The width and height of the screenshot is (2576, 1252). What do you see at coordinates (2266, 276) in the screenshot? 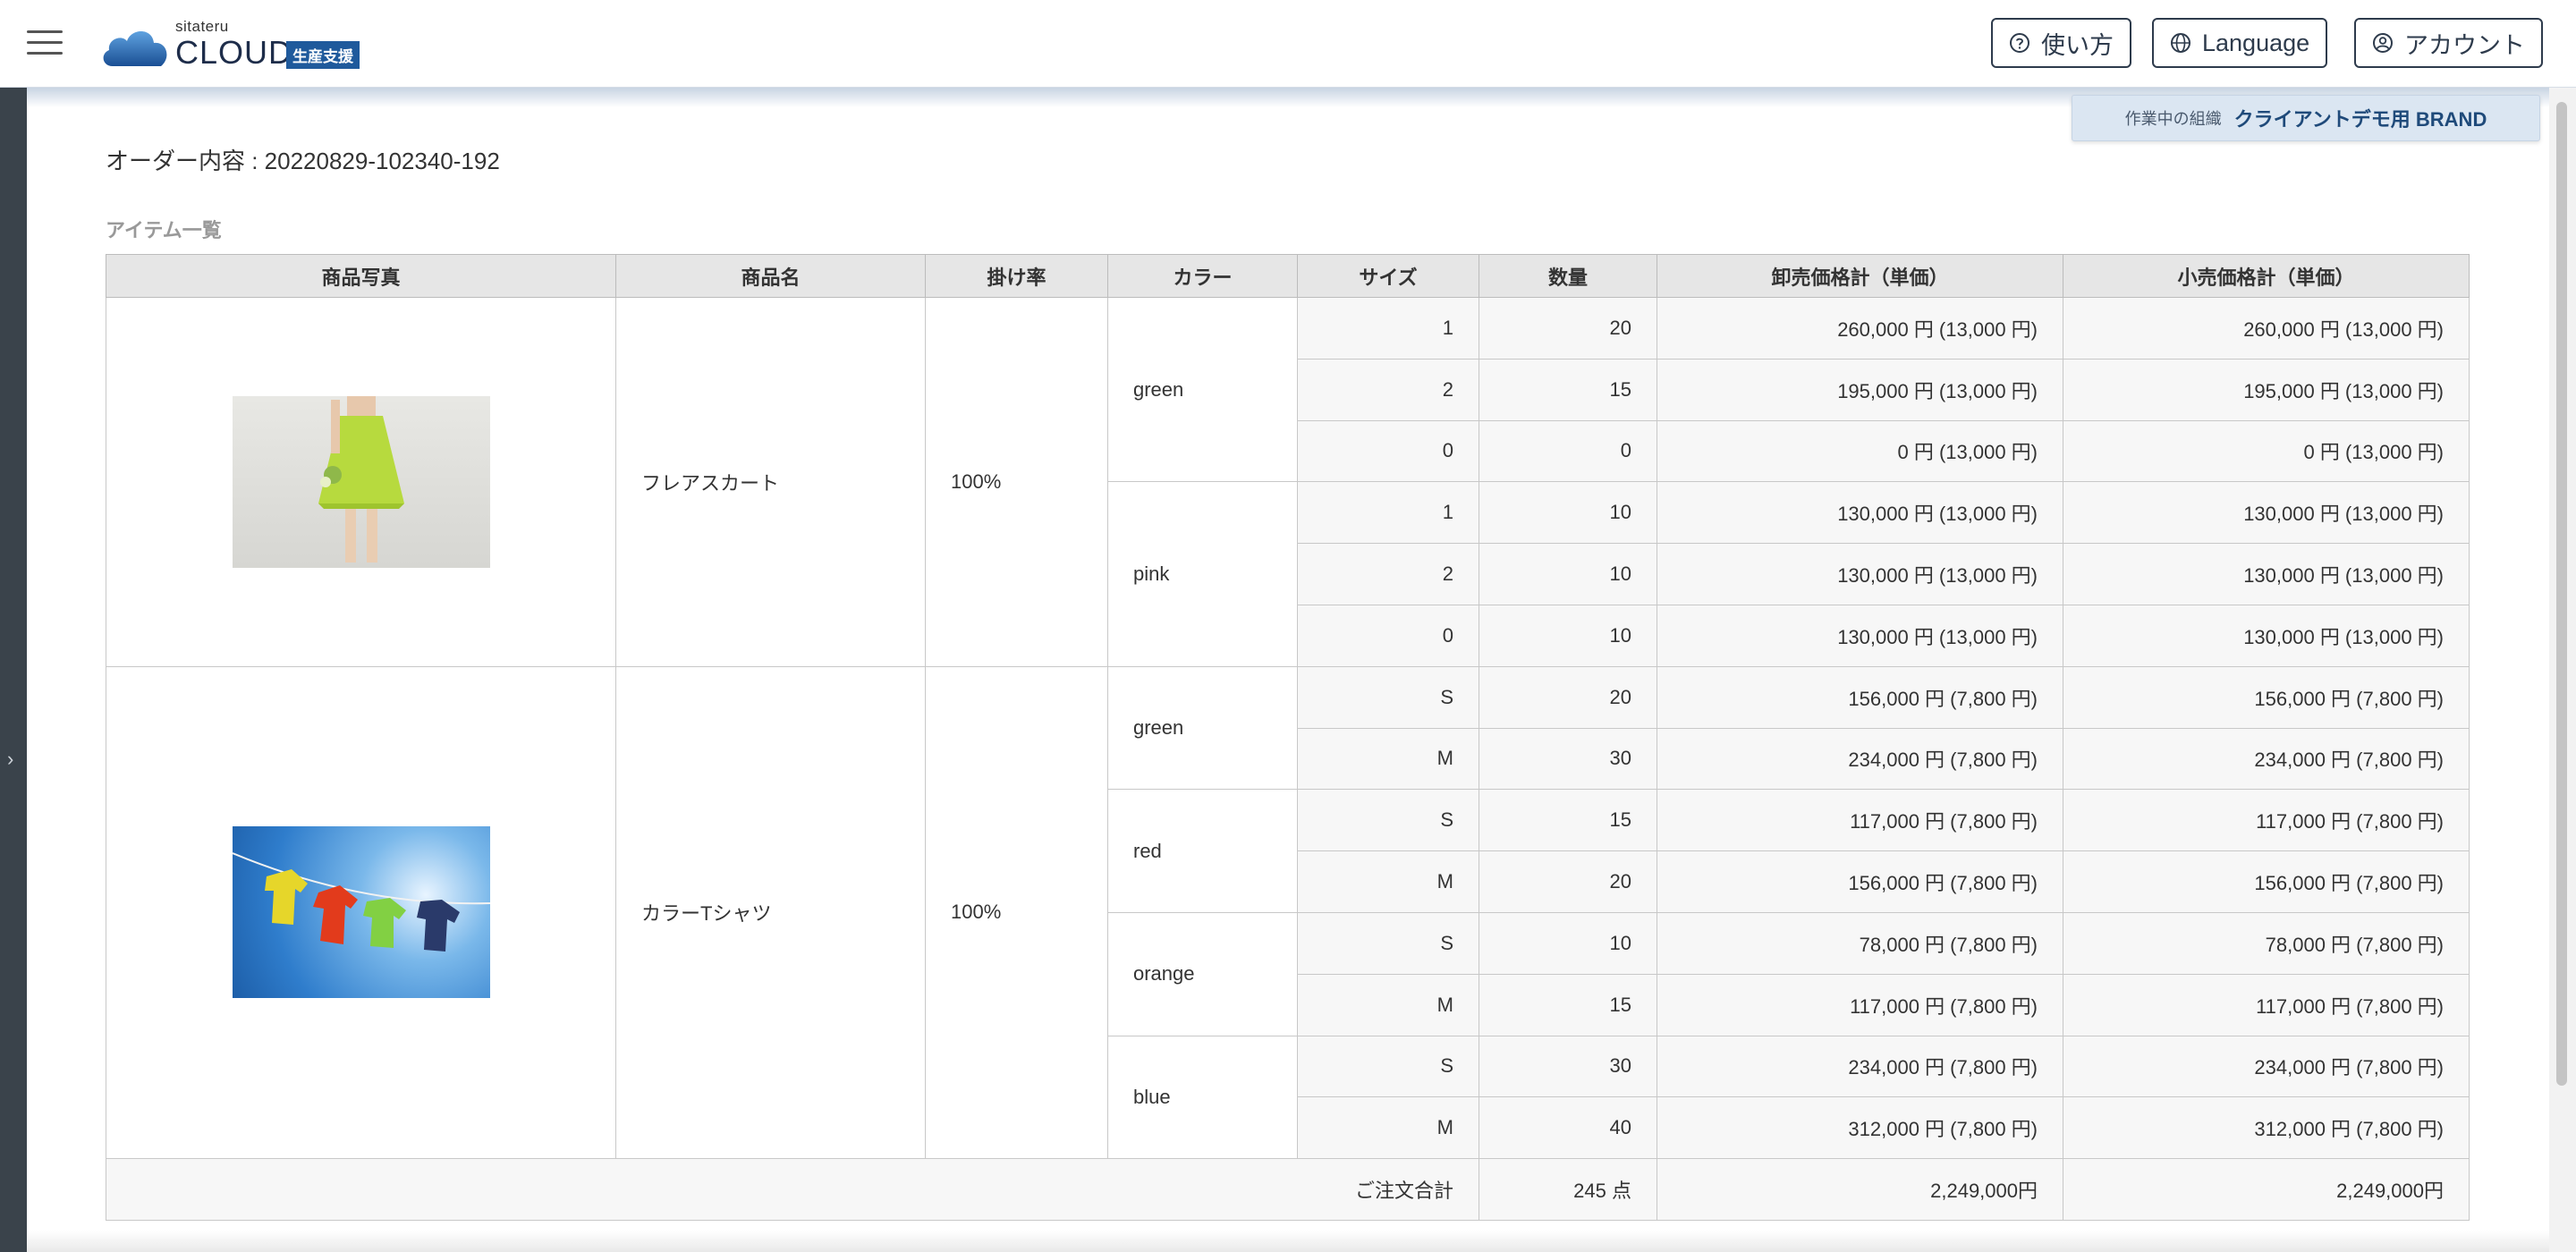
I see `header-retail: 小売価格計（単価）` at bounding box center [2266, 276].